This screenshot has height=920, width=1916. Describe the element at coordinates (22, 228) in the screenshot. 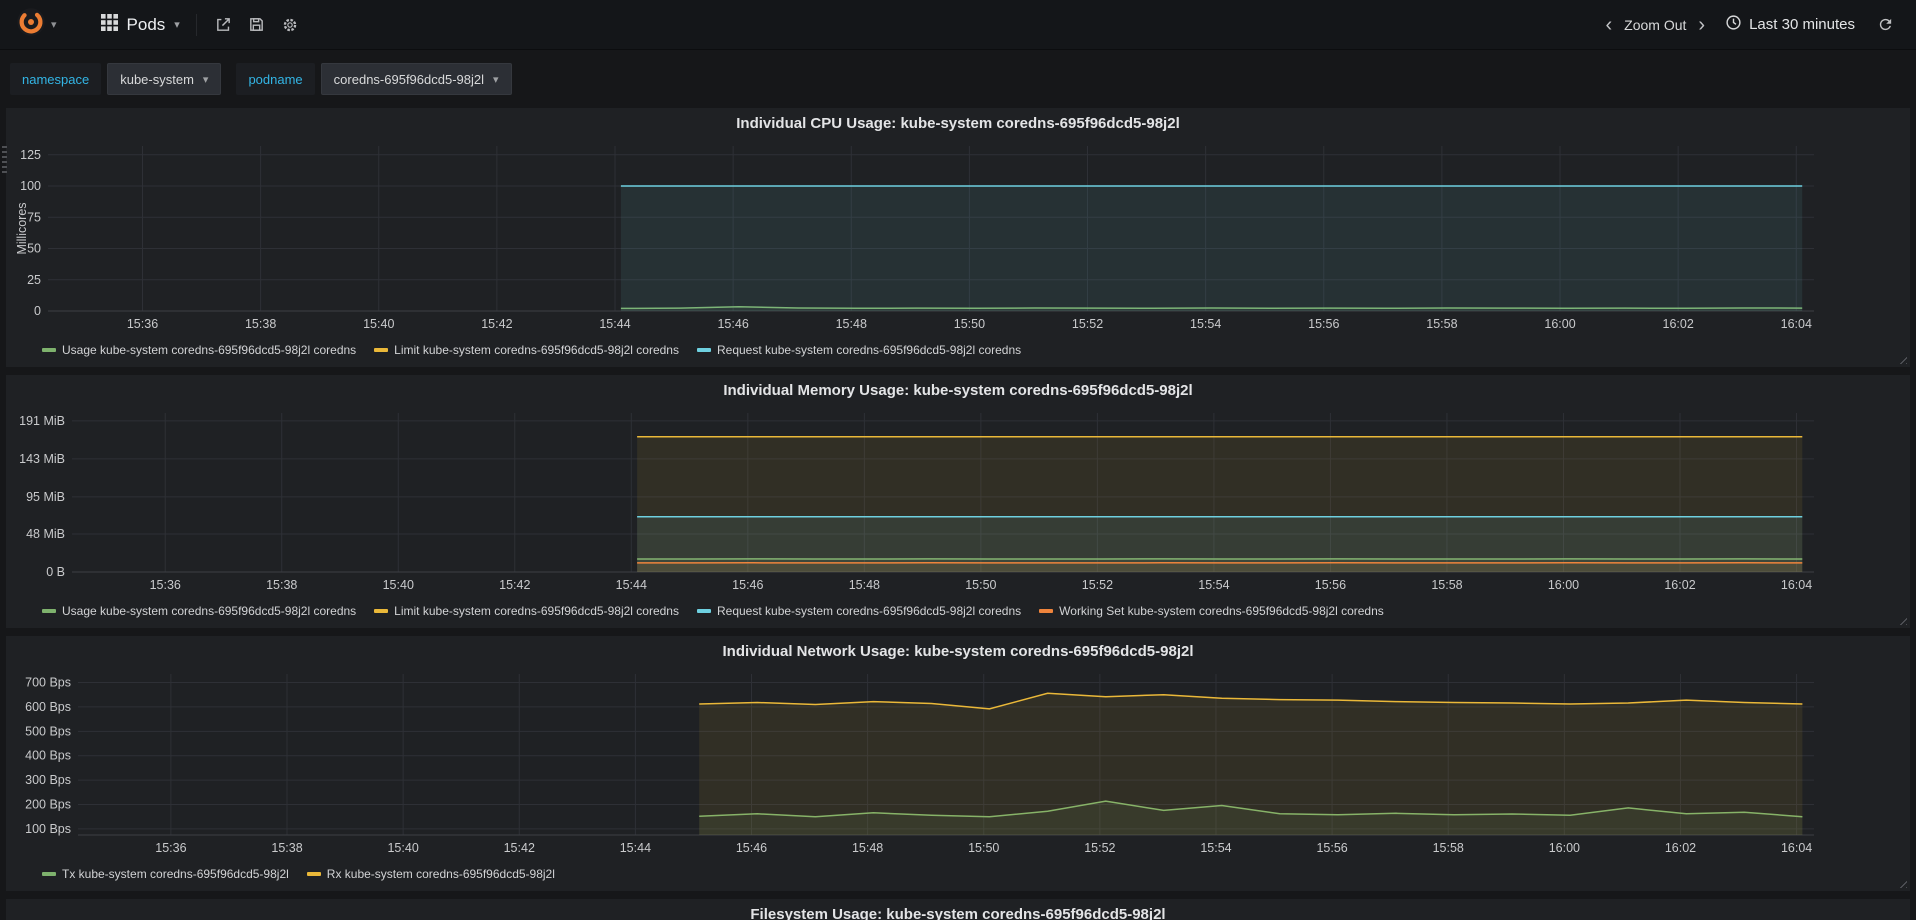

I see `y-axis-label: Millicores` at that location.